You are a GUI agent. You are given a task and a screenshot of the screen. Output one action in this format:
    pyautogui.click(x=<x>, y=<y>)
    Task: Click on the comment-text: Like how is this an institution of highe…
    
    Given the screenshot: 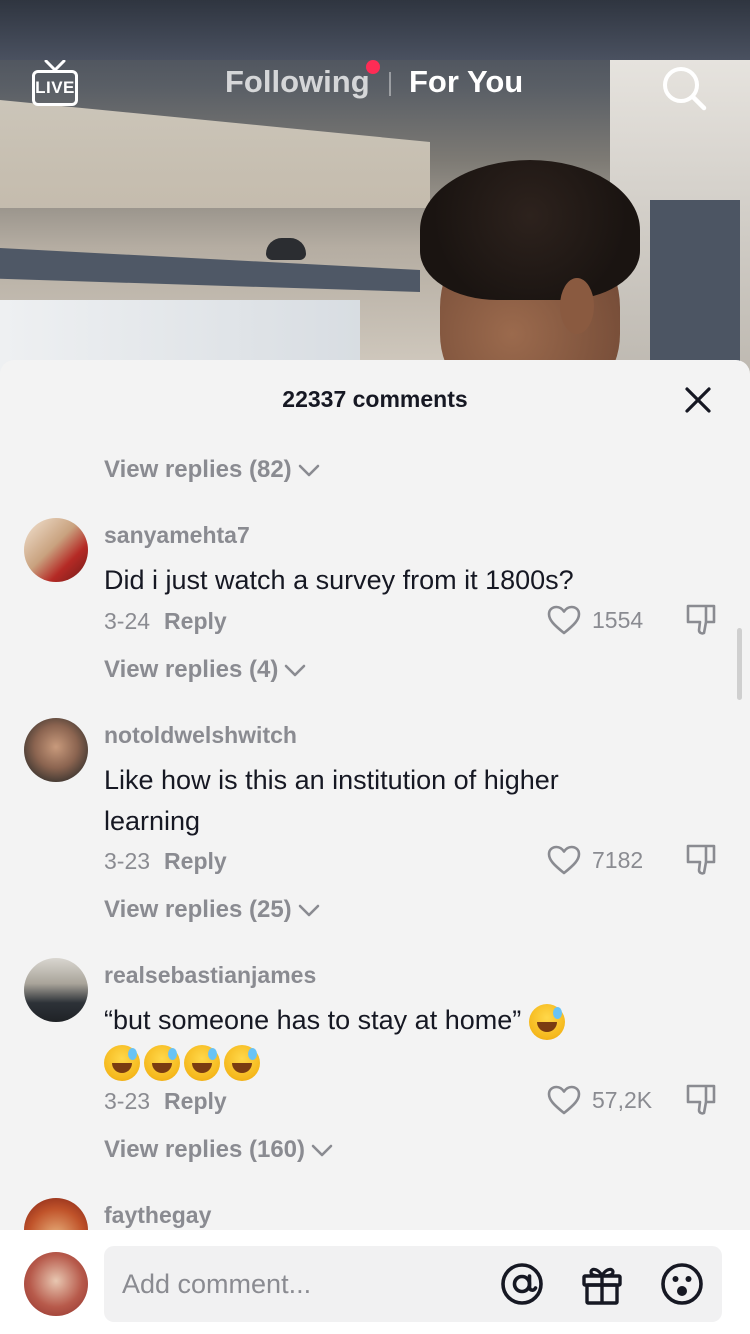 What is the action you would take?
    pyautogui.click(x=331, y=800)
    